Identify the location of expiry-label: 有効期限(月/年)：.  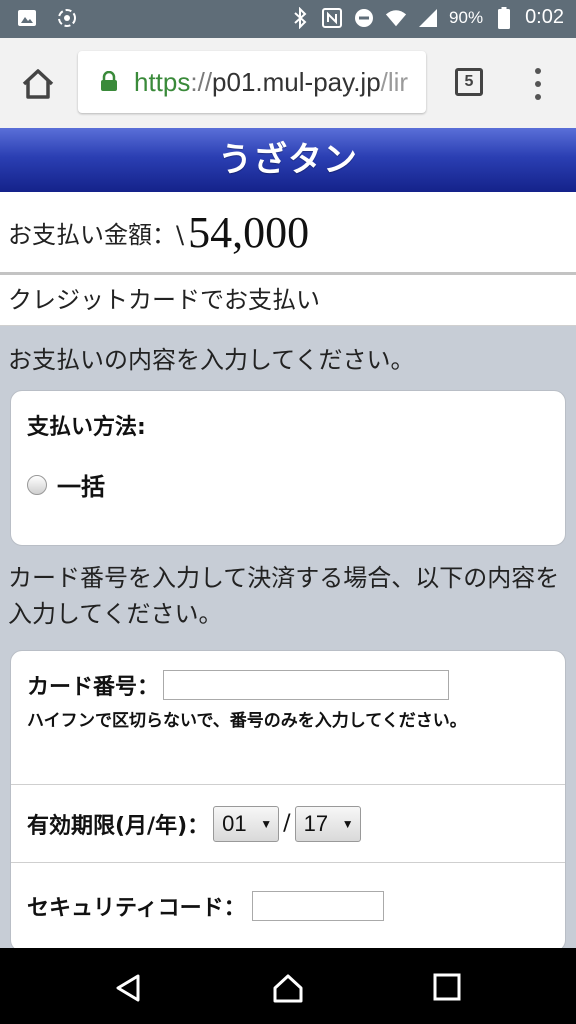
(118, 826).